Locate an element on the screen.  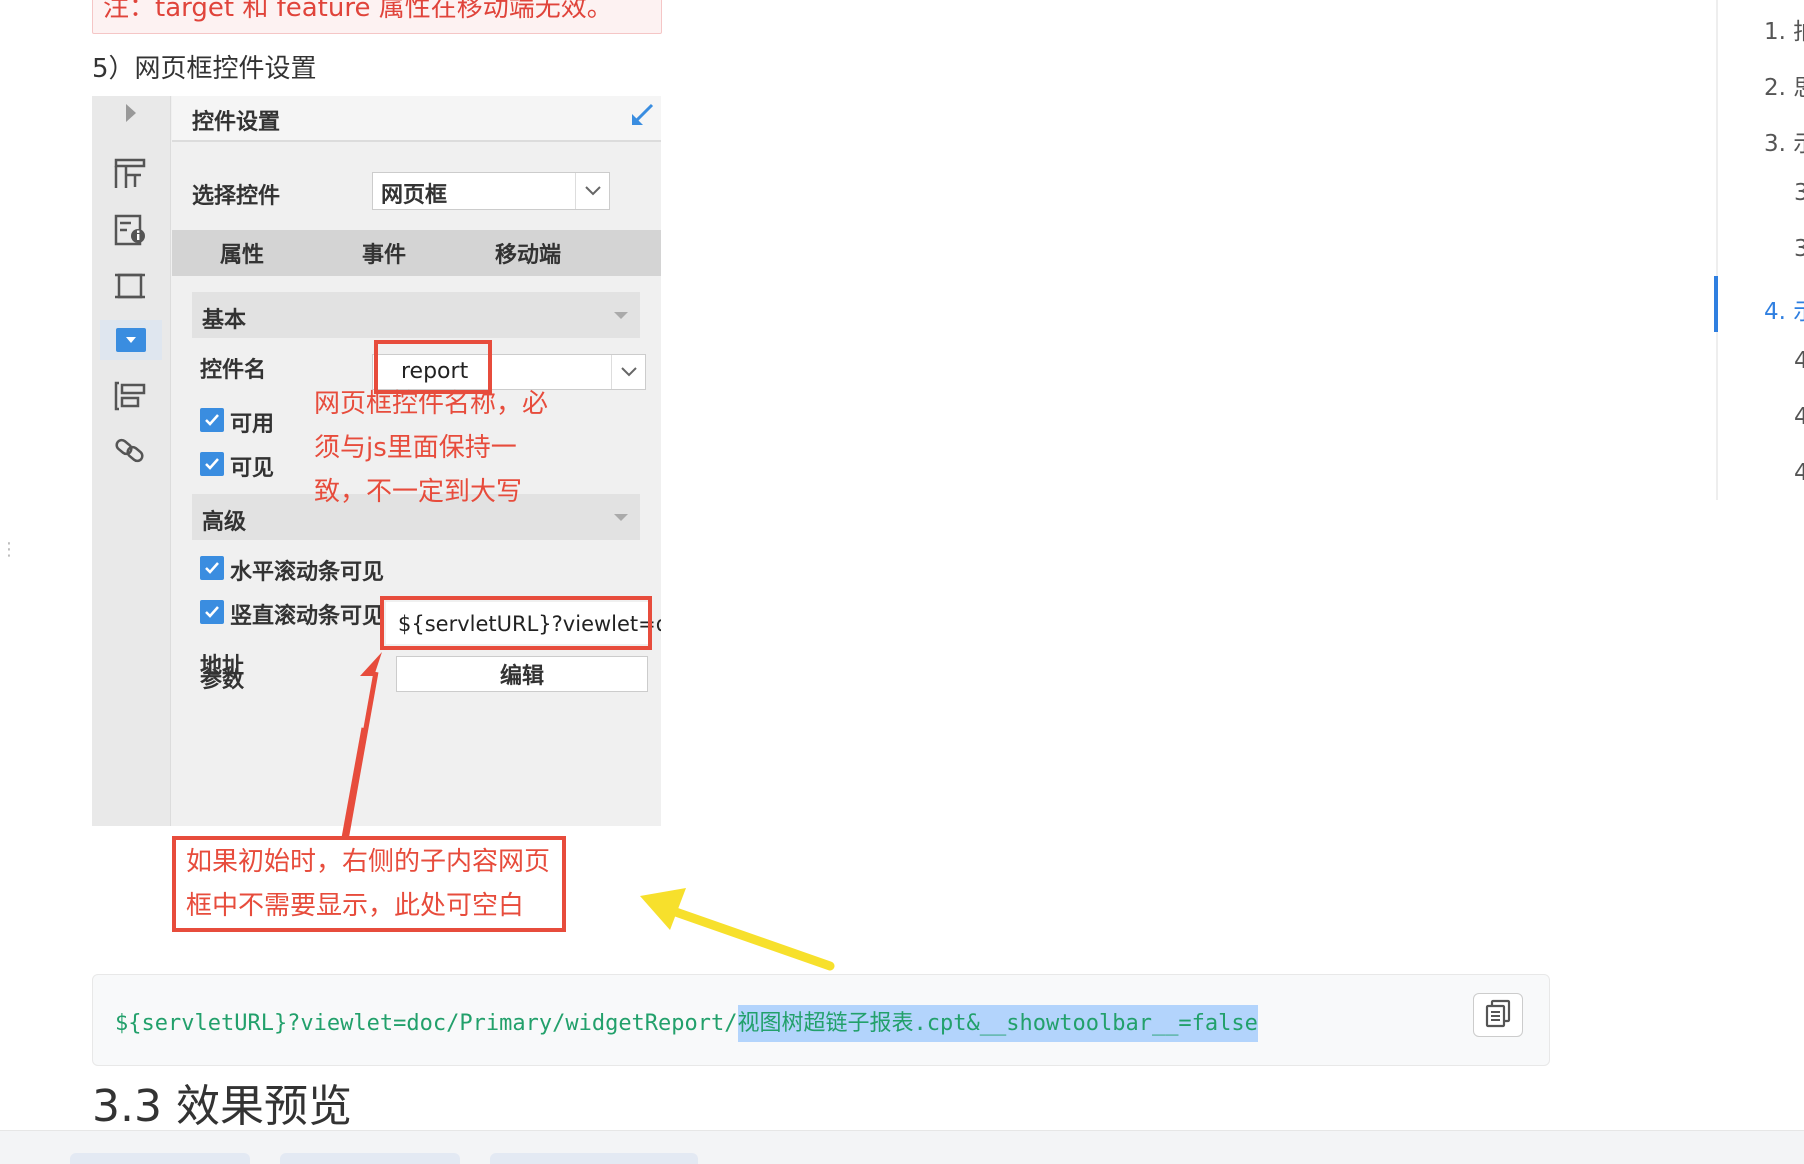
blank-annotation-line-2: 框中不需要显示，此处可空白 is located at coordinates (355, 906).